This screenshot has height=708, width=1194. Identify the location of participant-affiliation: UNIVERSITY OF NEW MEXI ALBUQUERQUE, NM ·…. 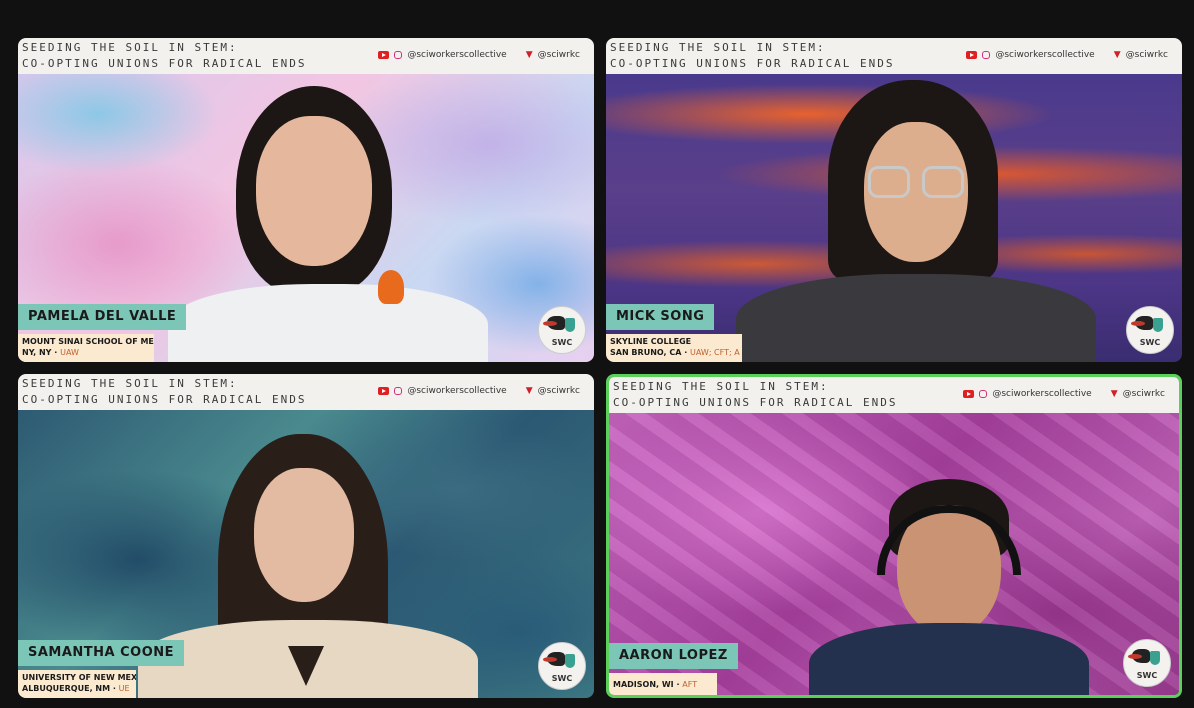
(77, 684).